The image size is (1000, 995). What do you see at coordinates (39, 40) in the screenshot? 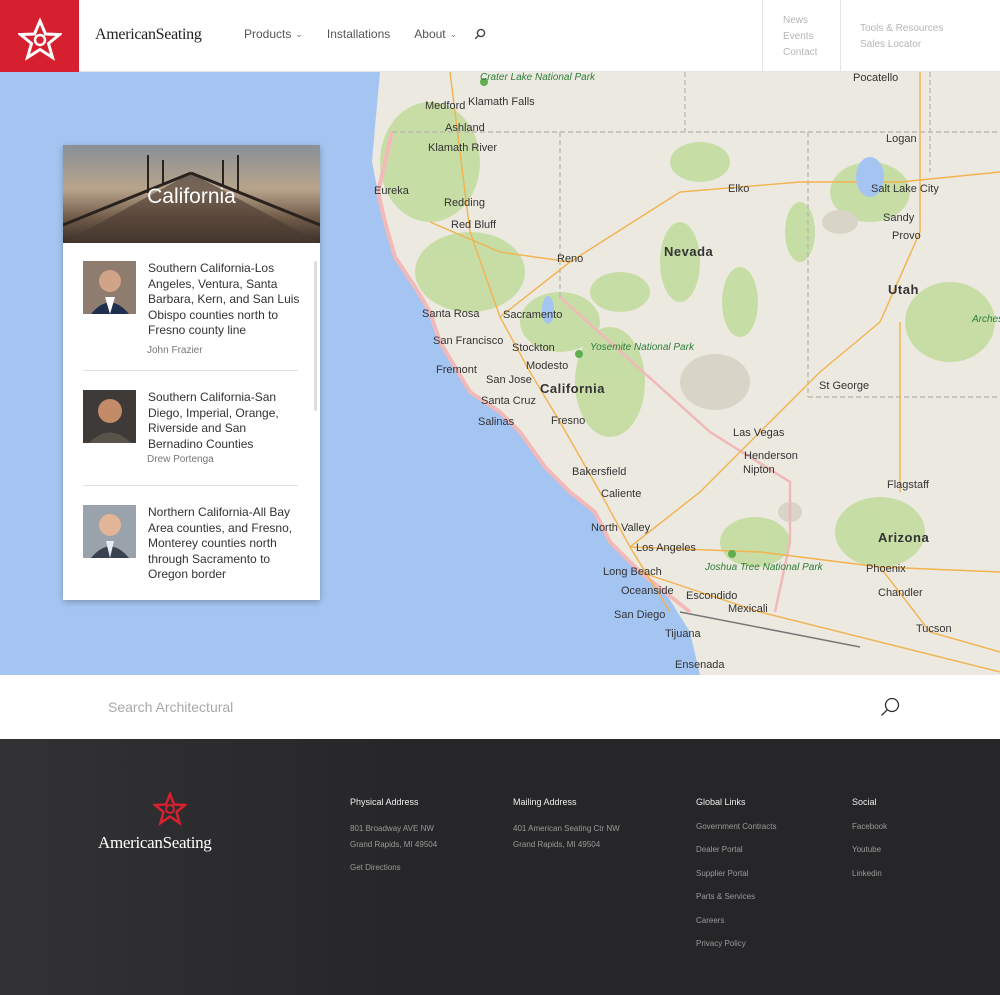
I see `logo-star-icon` at bounding box center [39, 40].